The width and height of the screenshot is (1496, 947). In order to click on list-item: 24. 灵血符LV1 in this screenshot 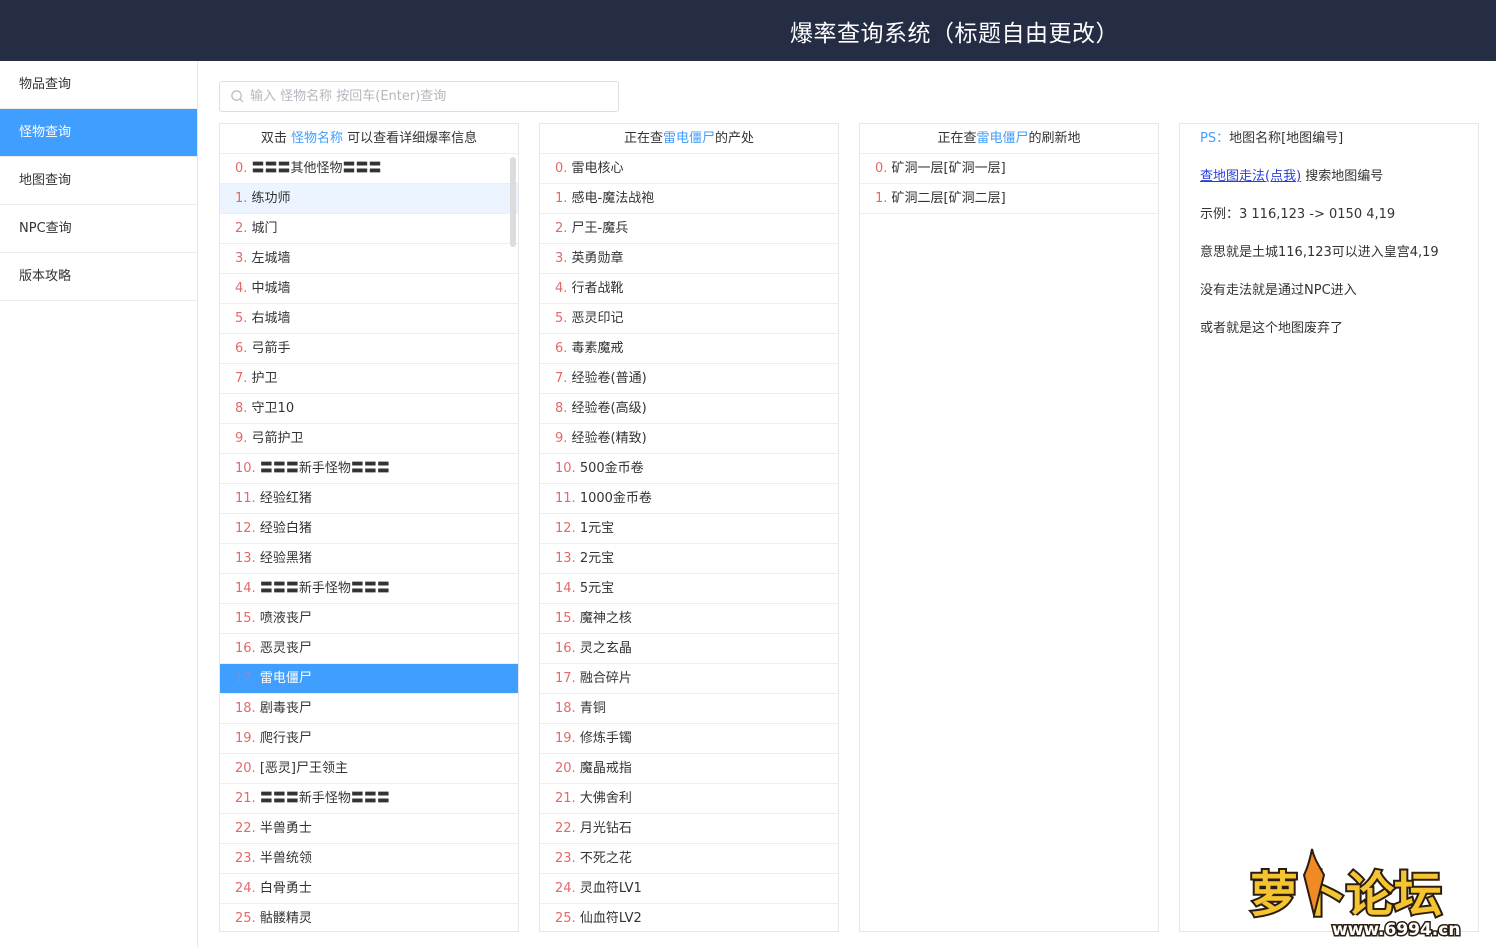, I will do `click(689, 889)`.